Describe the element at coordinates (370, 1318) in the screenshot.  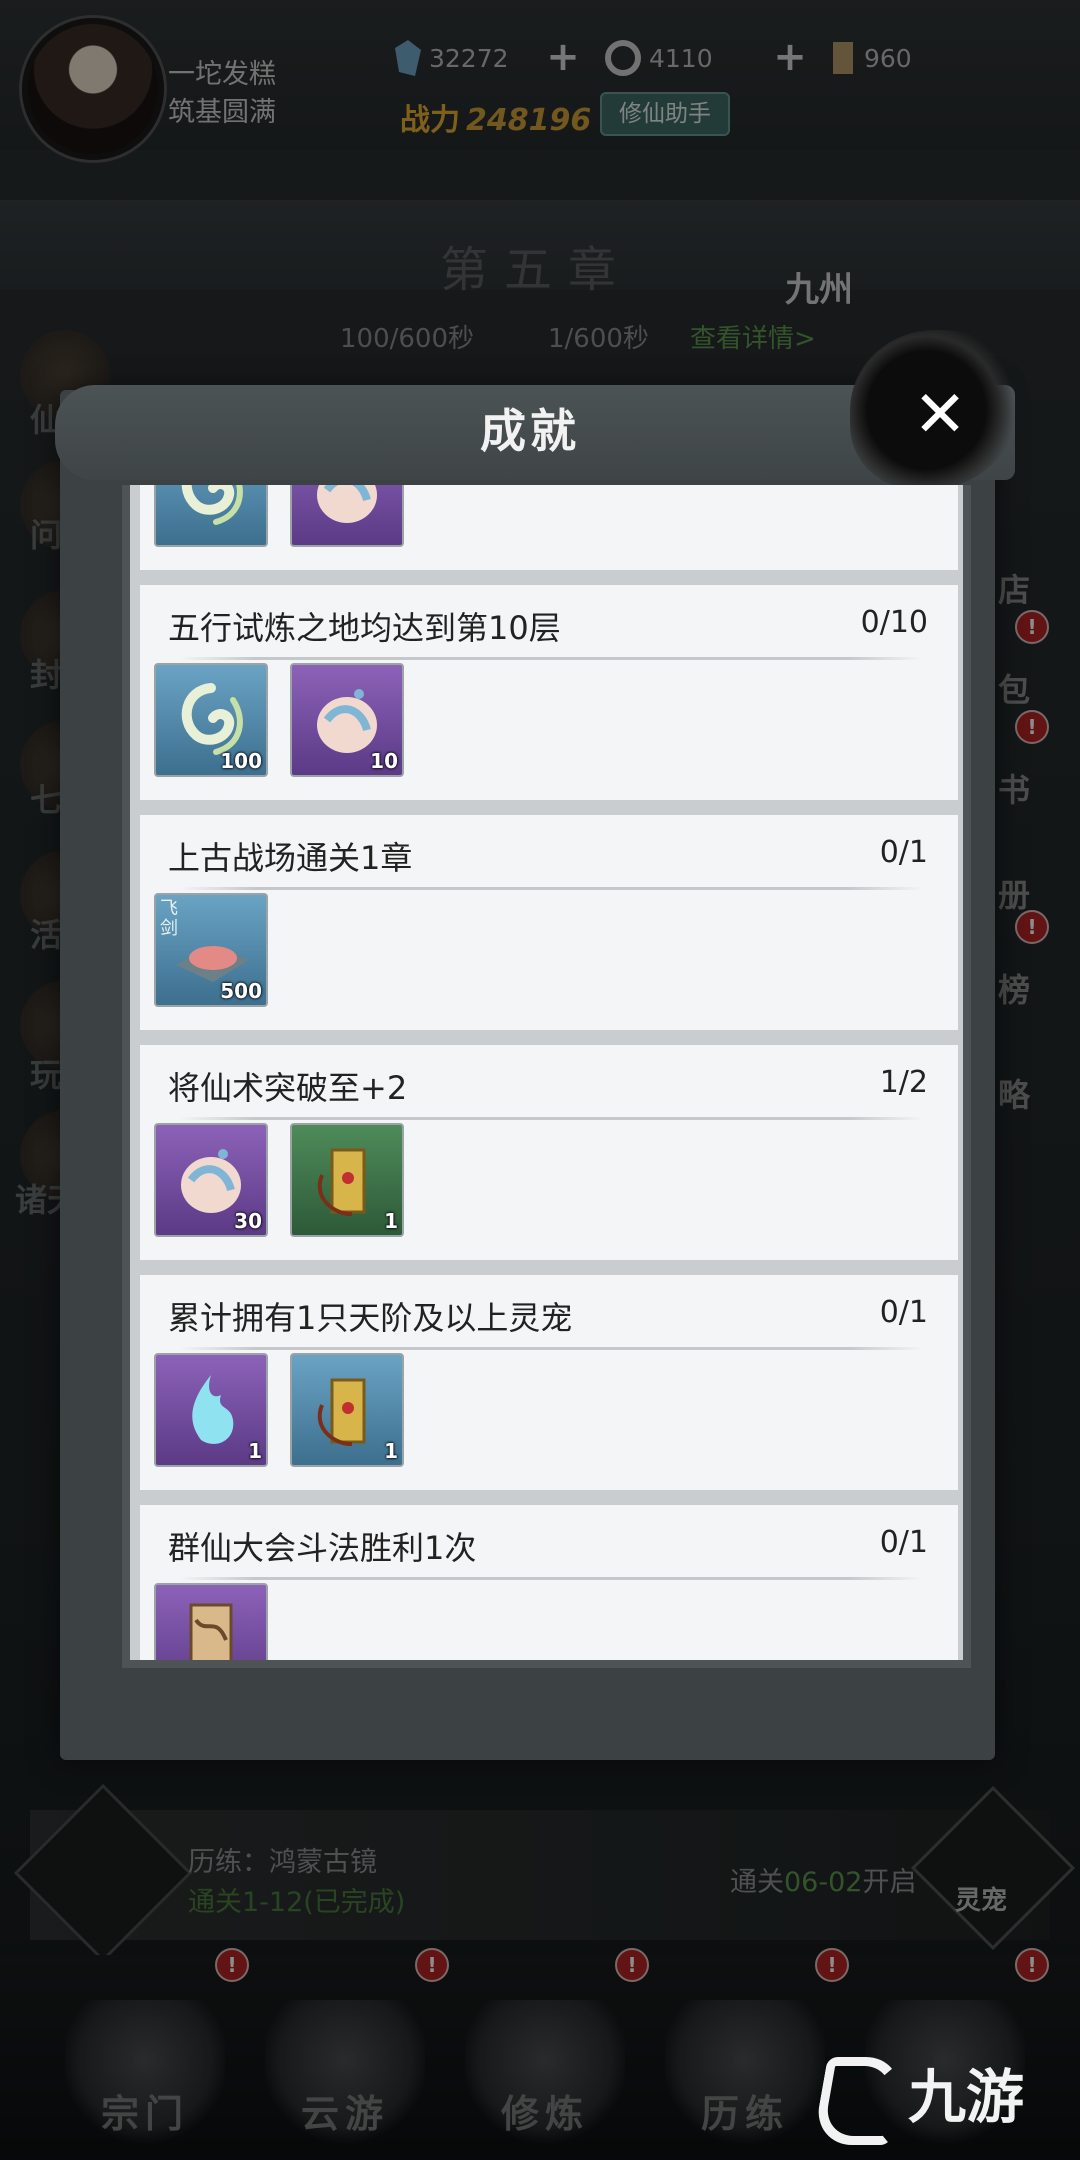
I see `achievement-title: 累计拥有1只天阶及以上灵宠` at that location.